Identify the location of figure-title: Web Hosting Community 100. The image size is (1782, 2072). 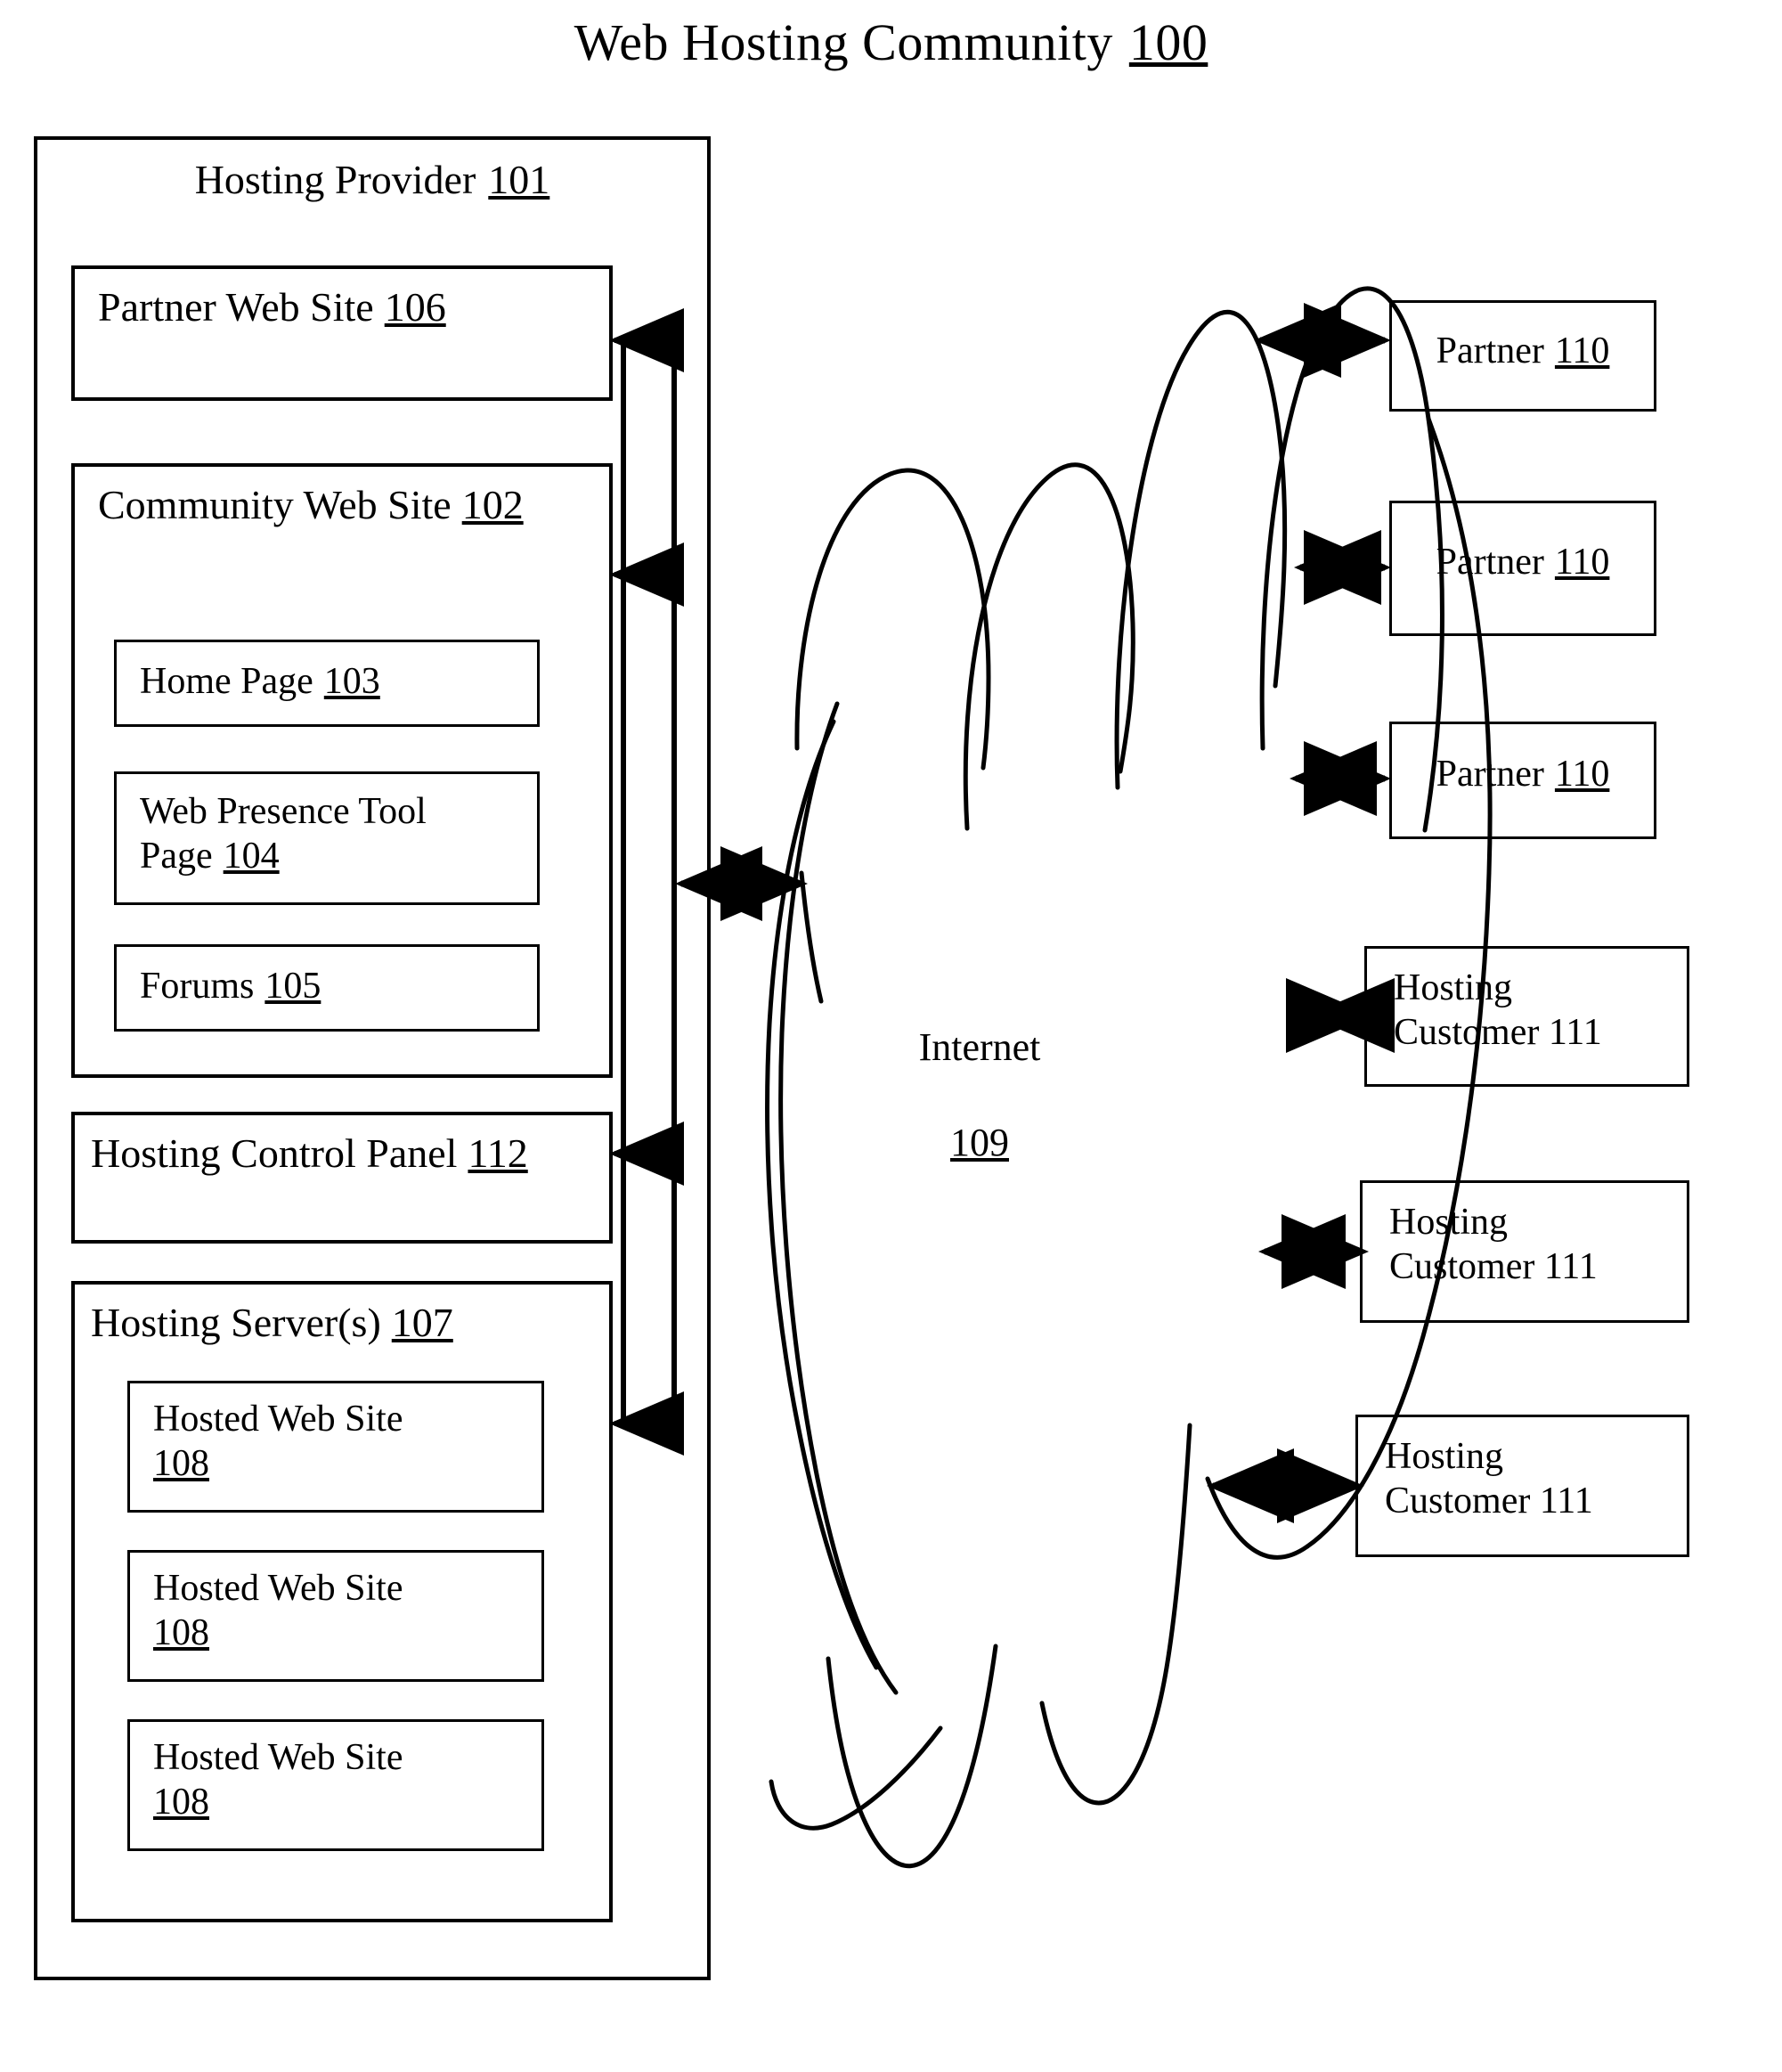
(891, 42).